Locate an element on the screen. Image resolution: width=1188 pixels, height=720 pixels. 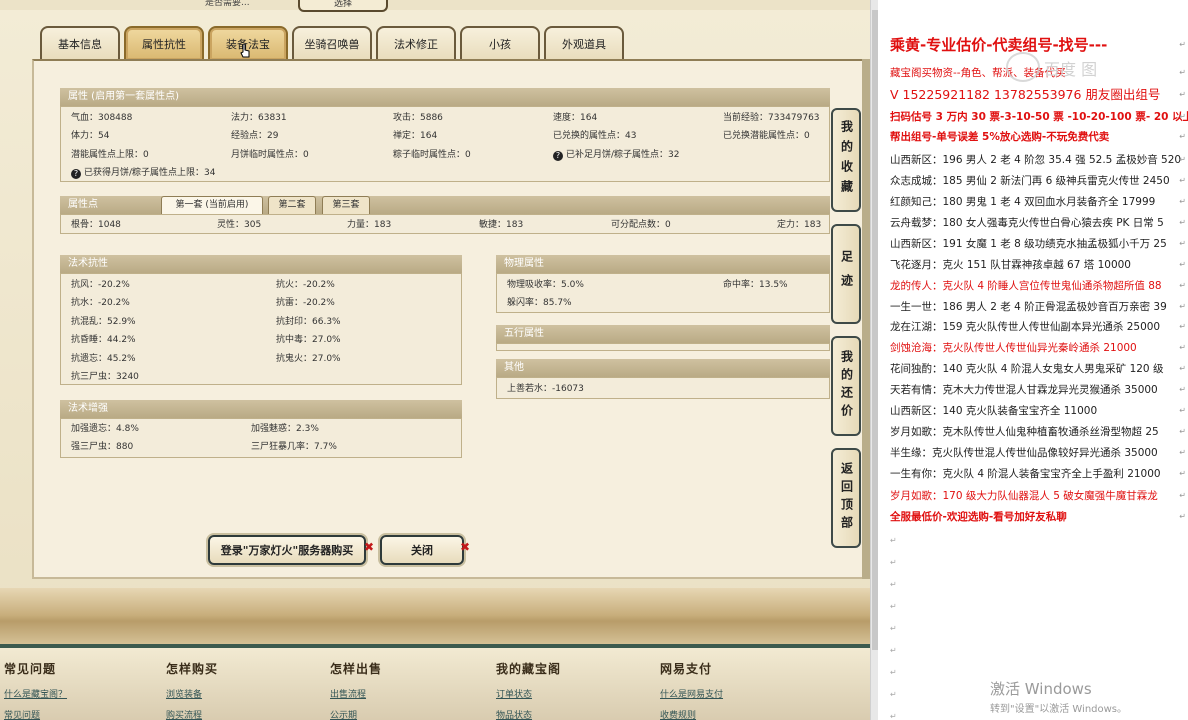
tab-appearance: 外观道具 is located at coordinates (584, 43).